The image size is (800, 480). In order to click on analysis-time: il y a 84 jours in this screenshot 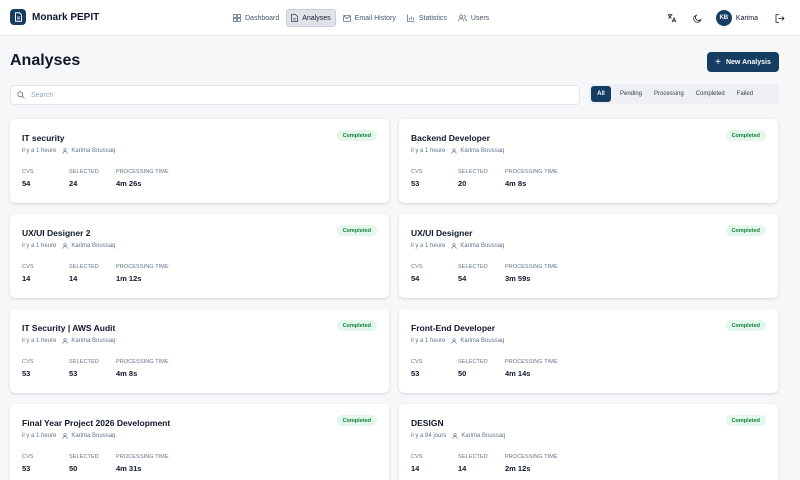, I will do `click(429, 436)`.